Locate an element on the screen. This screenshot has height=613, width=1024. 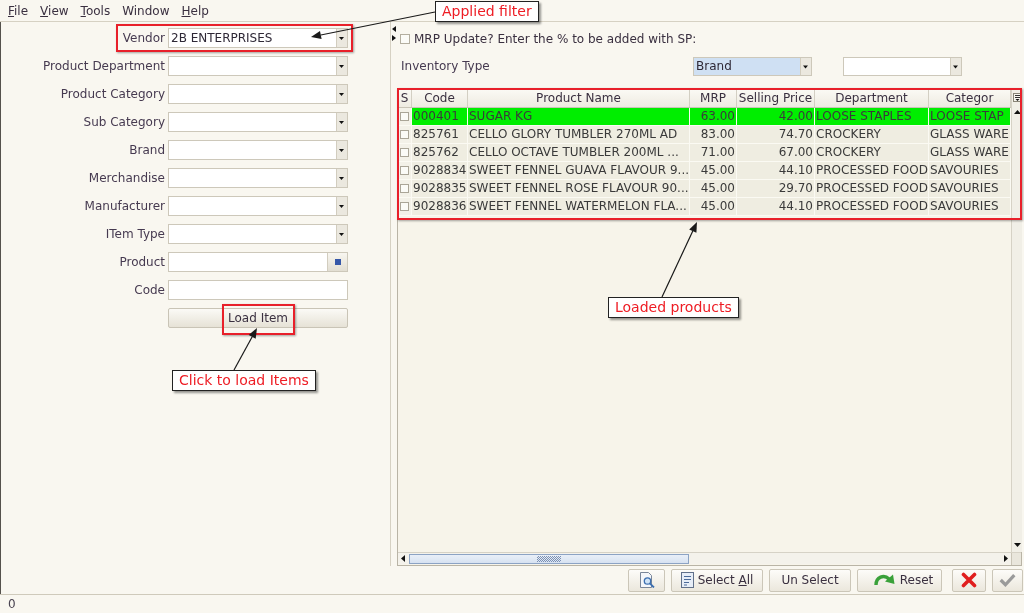
reset-button: Reset is located at coordinates (899, 580).